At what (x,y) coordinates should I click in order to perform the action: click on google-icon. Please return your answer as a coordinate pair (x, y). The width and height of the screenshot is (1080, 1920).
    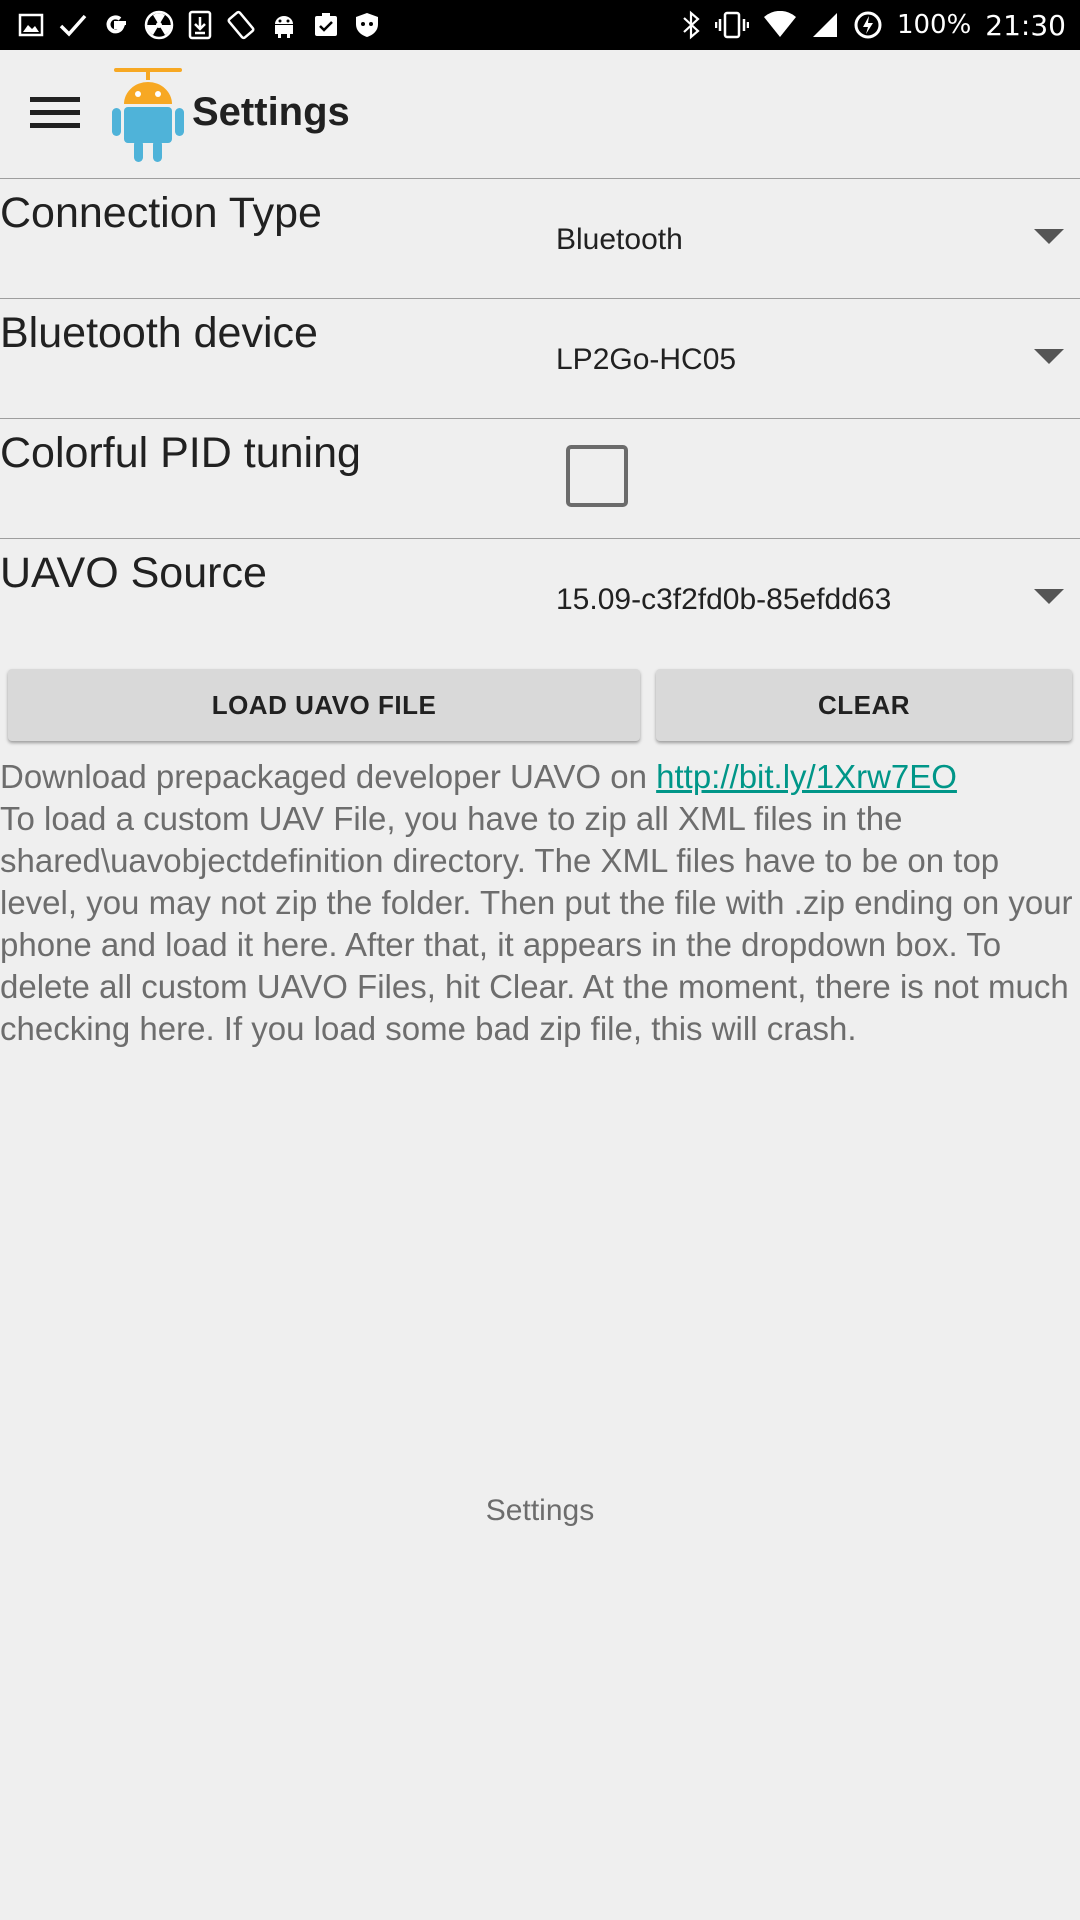
    Looking at the image, I should click on (116, 25).